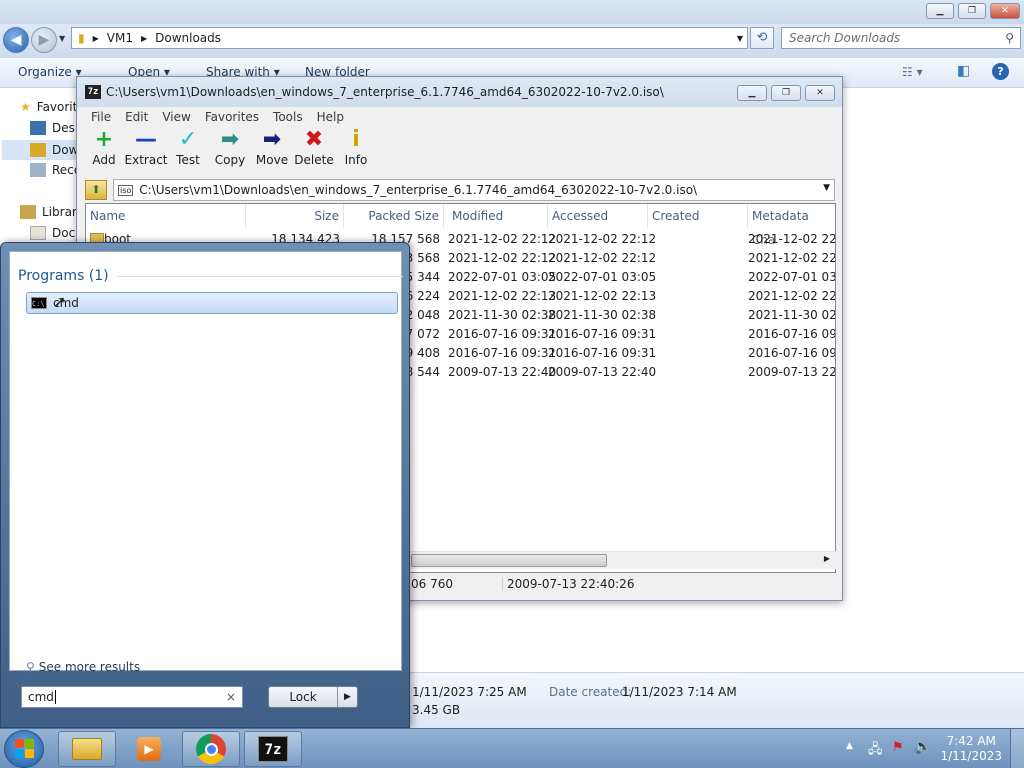 Image resolution: width=1024 pixels, height=768 pixels. Describe the element at coordinates (188, 38) in the screenshot. I see `breadcrumb-downloads: Downloads` at that location.